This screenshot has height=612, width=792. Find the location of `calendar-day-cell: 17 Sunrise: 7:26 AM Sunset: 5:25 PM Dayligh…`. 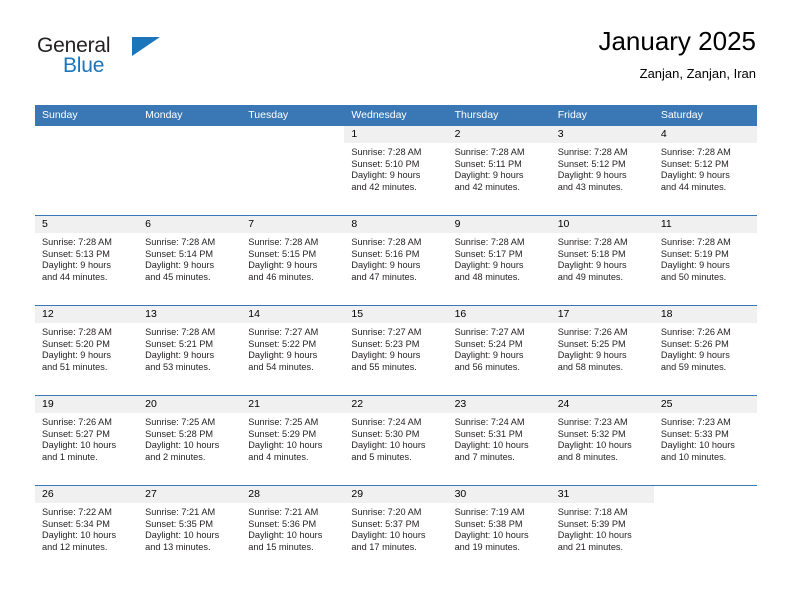

calendar-day-cell: 17 Sunrise: 7:26 AM Sunset: 5:25 PM Dayligh… is located at coordinates (602, 350).